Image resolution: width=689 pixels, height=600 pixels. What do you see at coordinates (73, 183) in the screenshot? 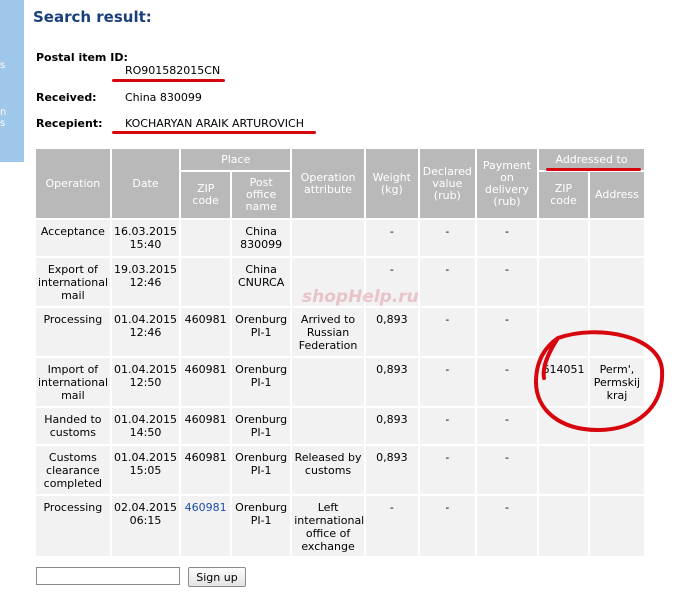
I see `header-operation: Operation` at bounding box center [73, 183].